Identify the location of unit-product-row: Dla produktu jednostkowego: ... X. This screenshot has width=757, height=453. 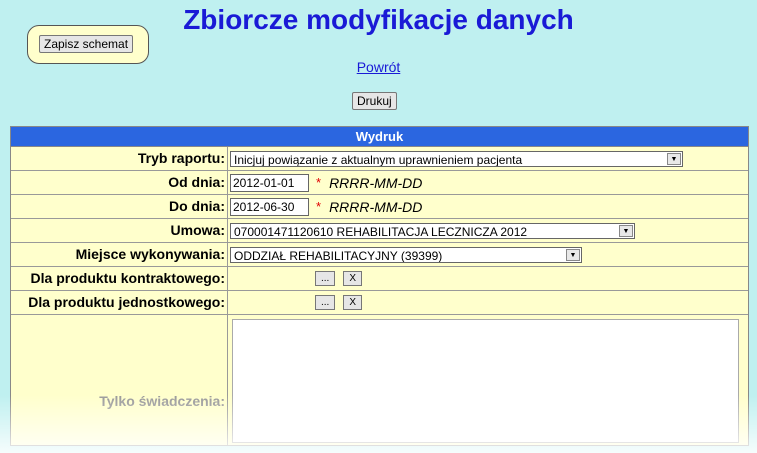
(379, 303).